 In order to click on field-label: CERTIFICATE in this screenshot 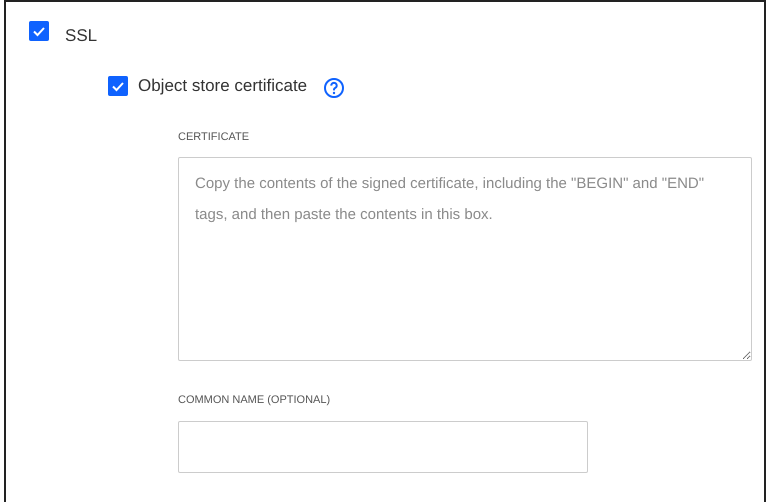, I will do `click(214, 137)`.